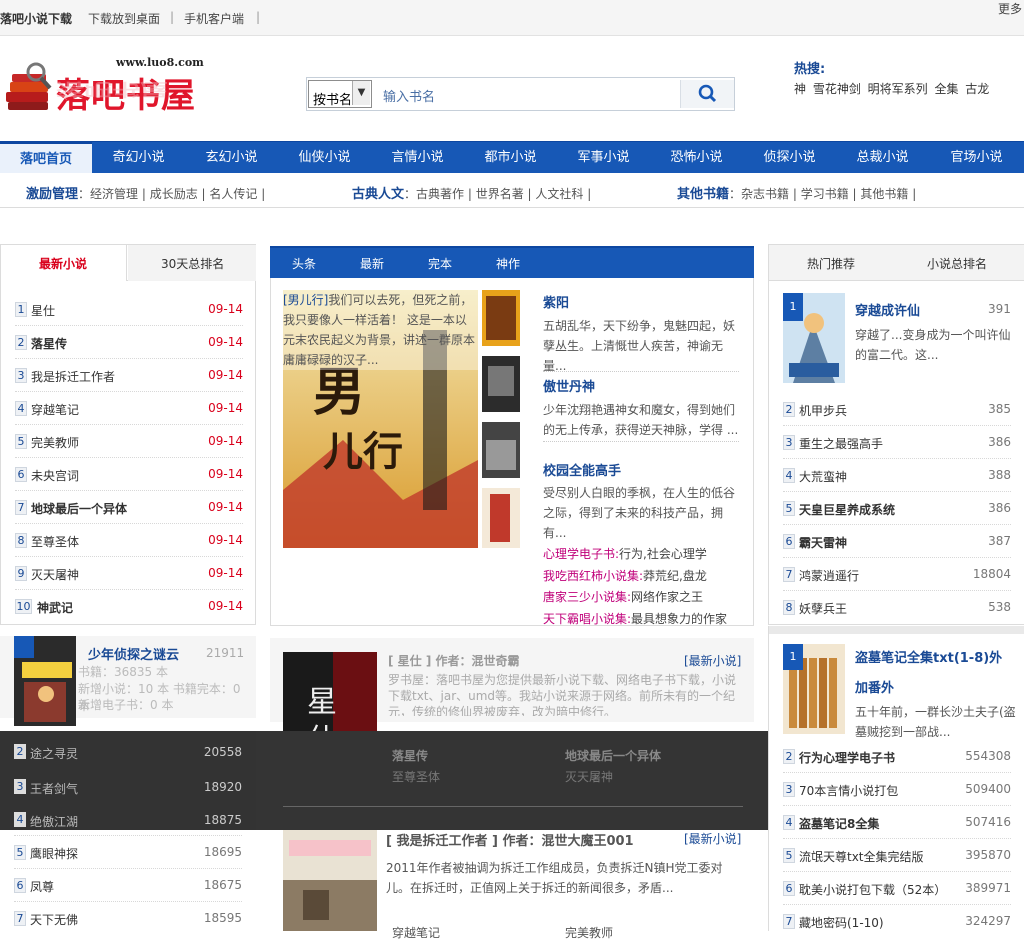  Describe the element at coordinates (847, 757) in the screenshot. I see `book-title: 行为心理学电子书` at that location.